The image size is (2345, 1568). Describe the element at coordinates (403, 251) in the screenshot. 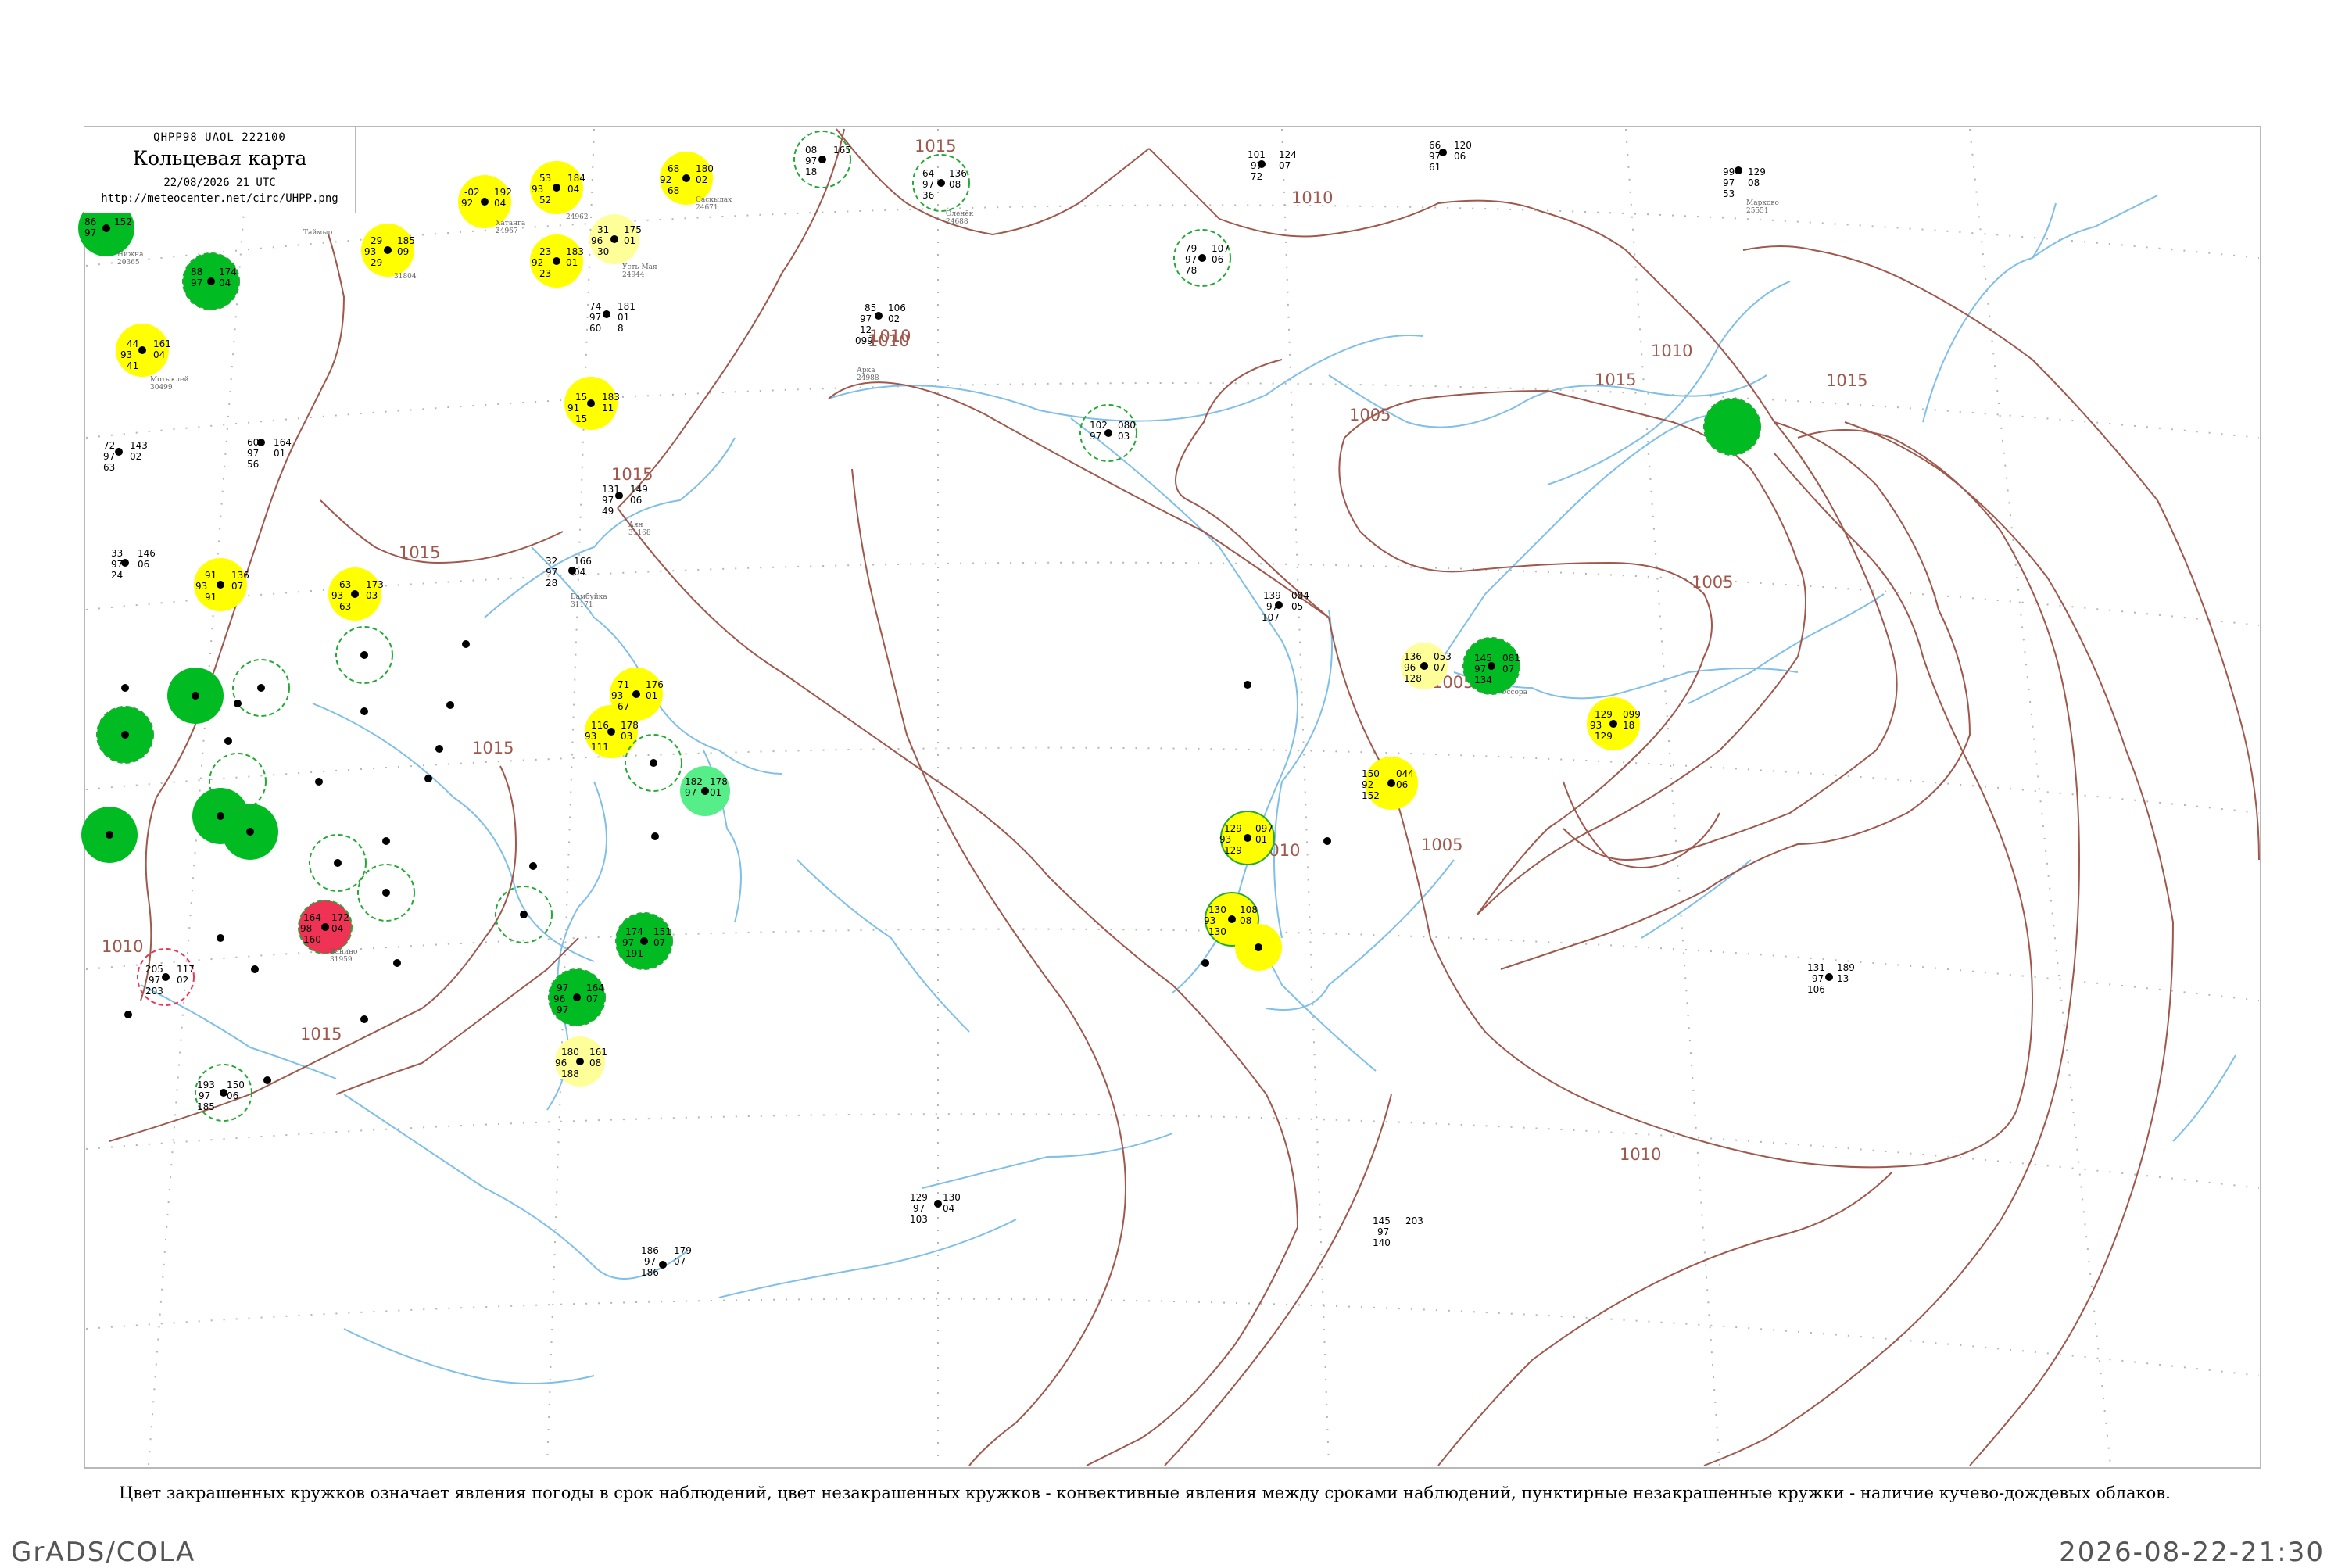

I see `station-value: 09` at that location.